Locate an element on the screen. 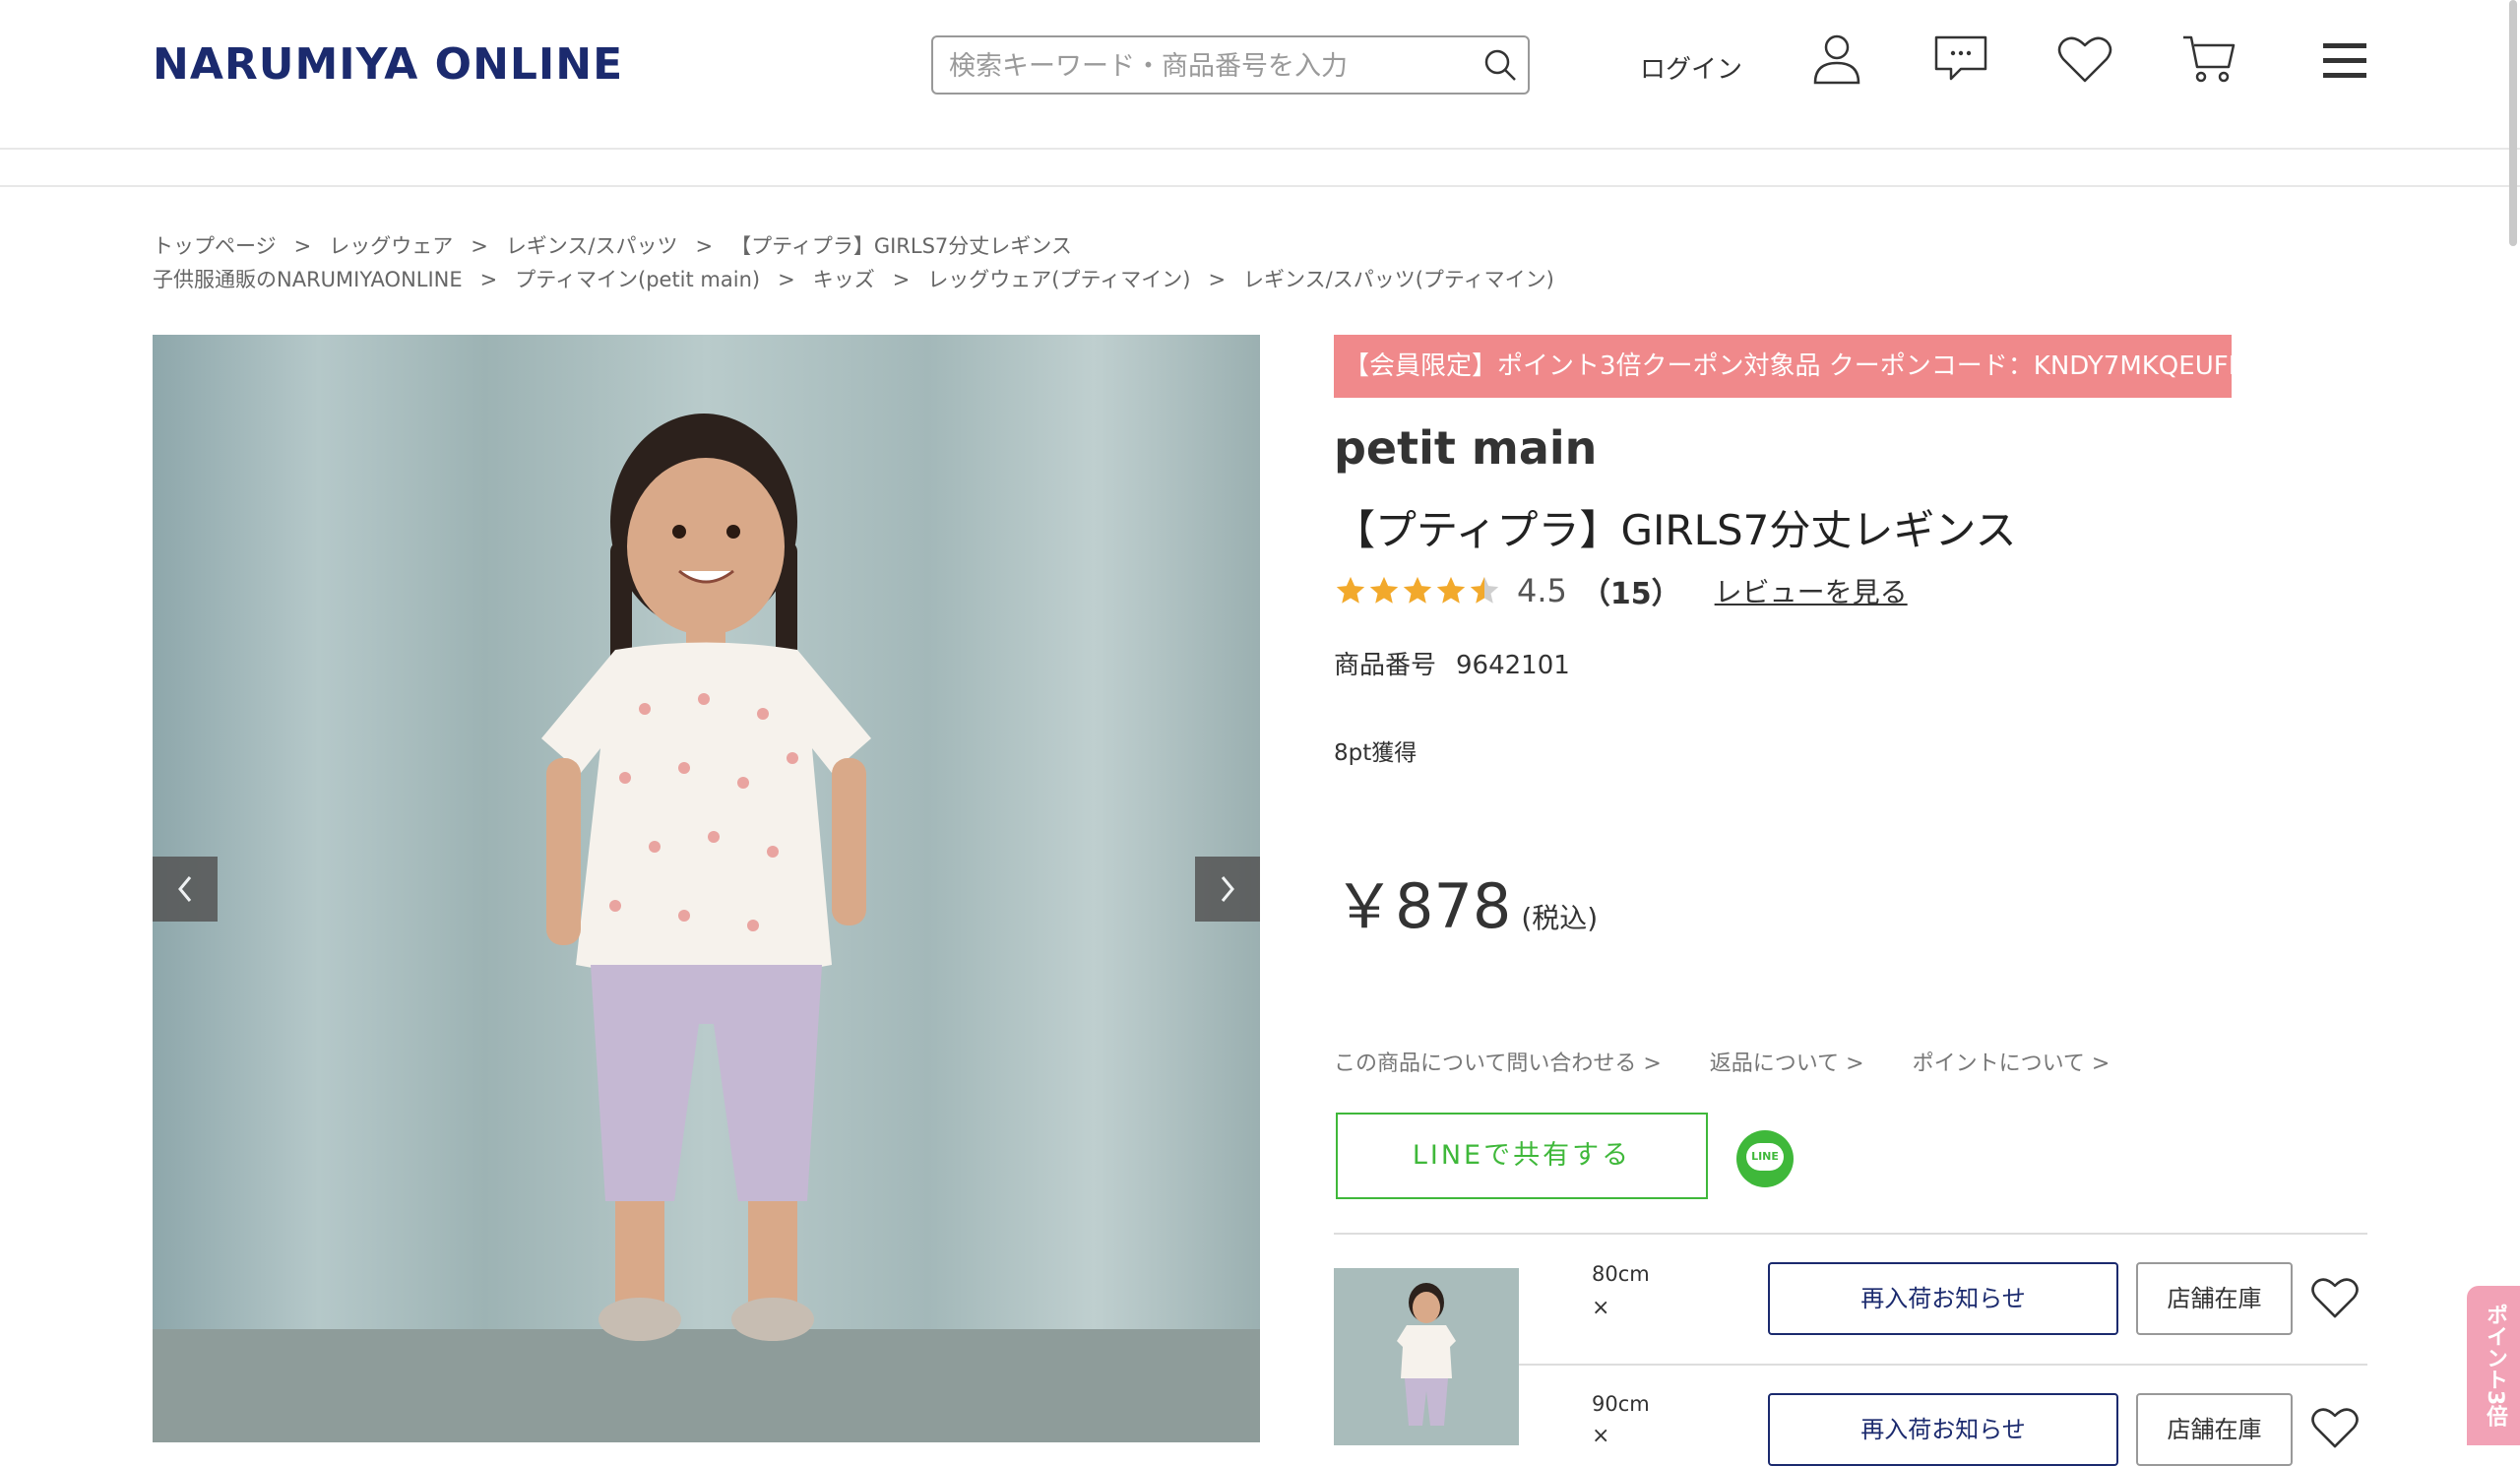  chat-icon is located at coordinates (1960, 60).